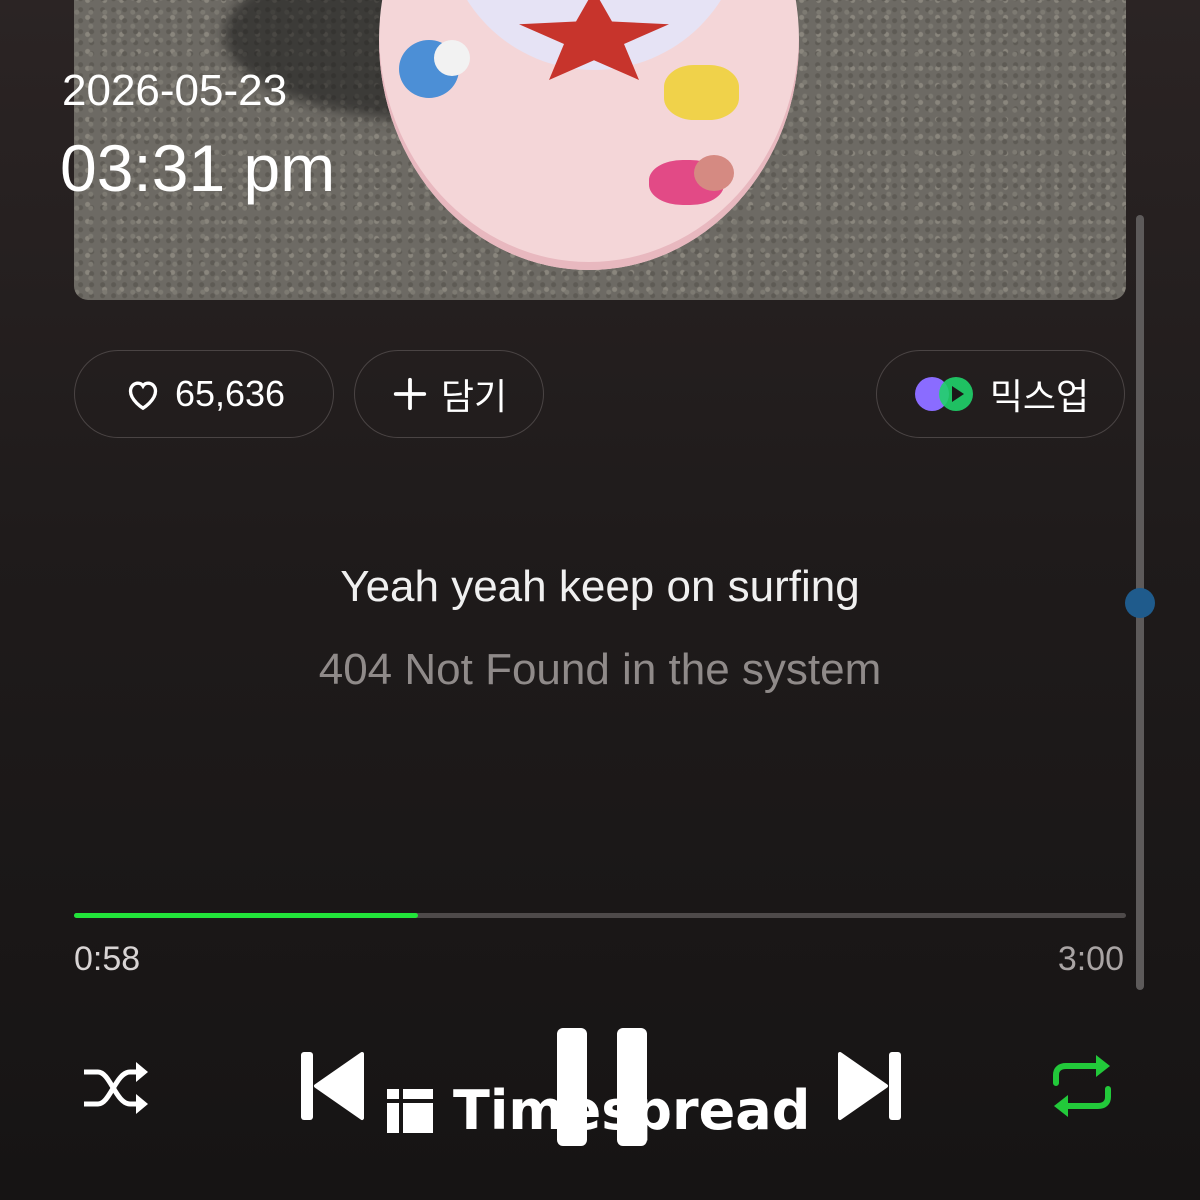  What do you see at coordinates (1140, 603) in the screenshot?
I see `scrollbar-thumb` at bounding box center [1140, 603].